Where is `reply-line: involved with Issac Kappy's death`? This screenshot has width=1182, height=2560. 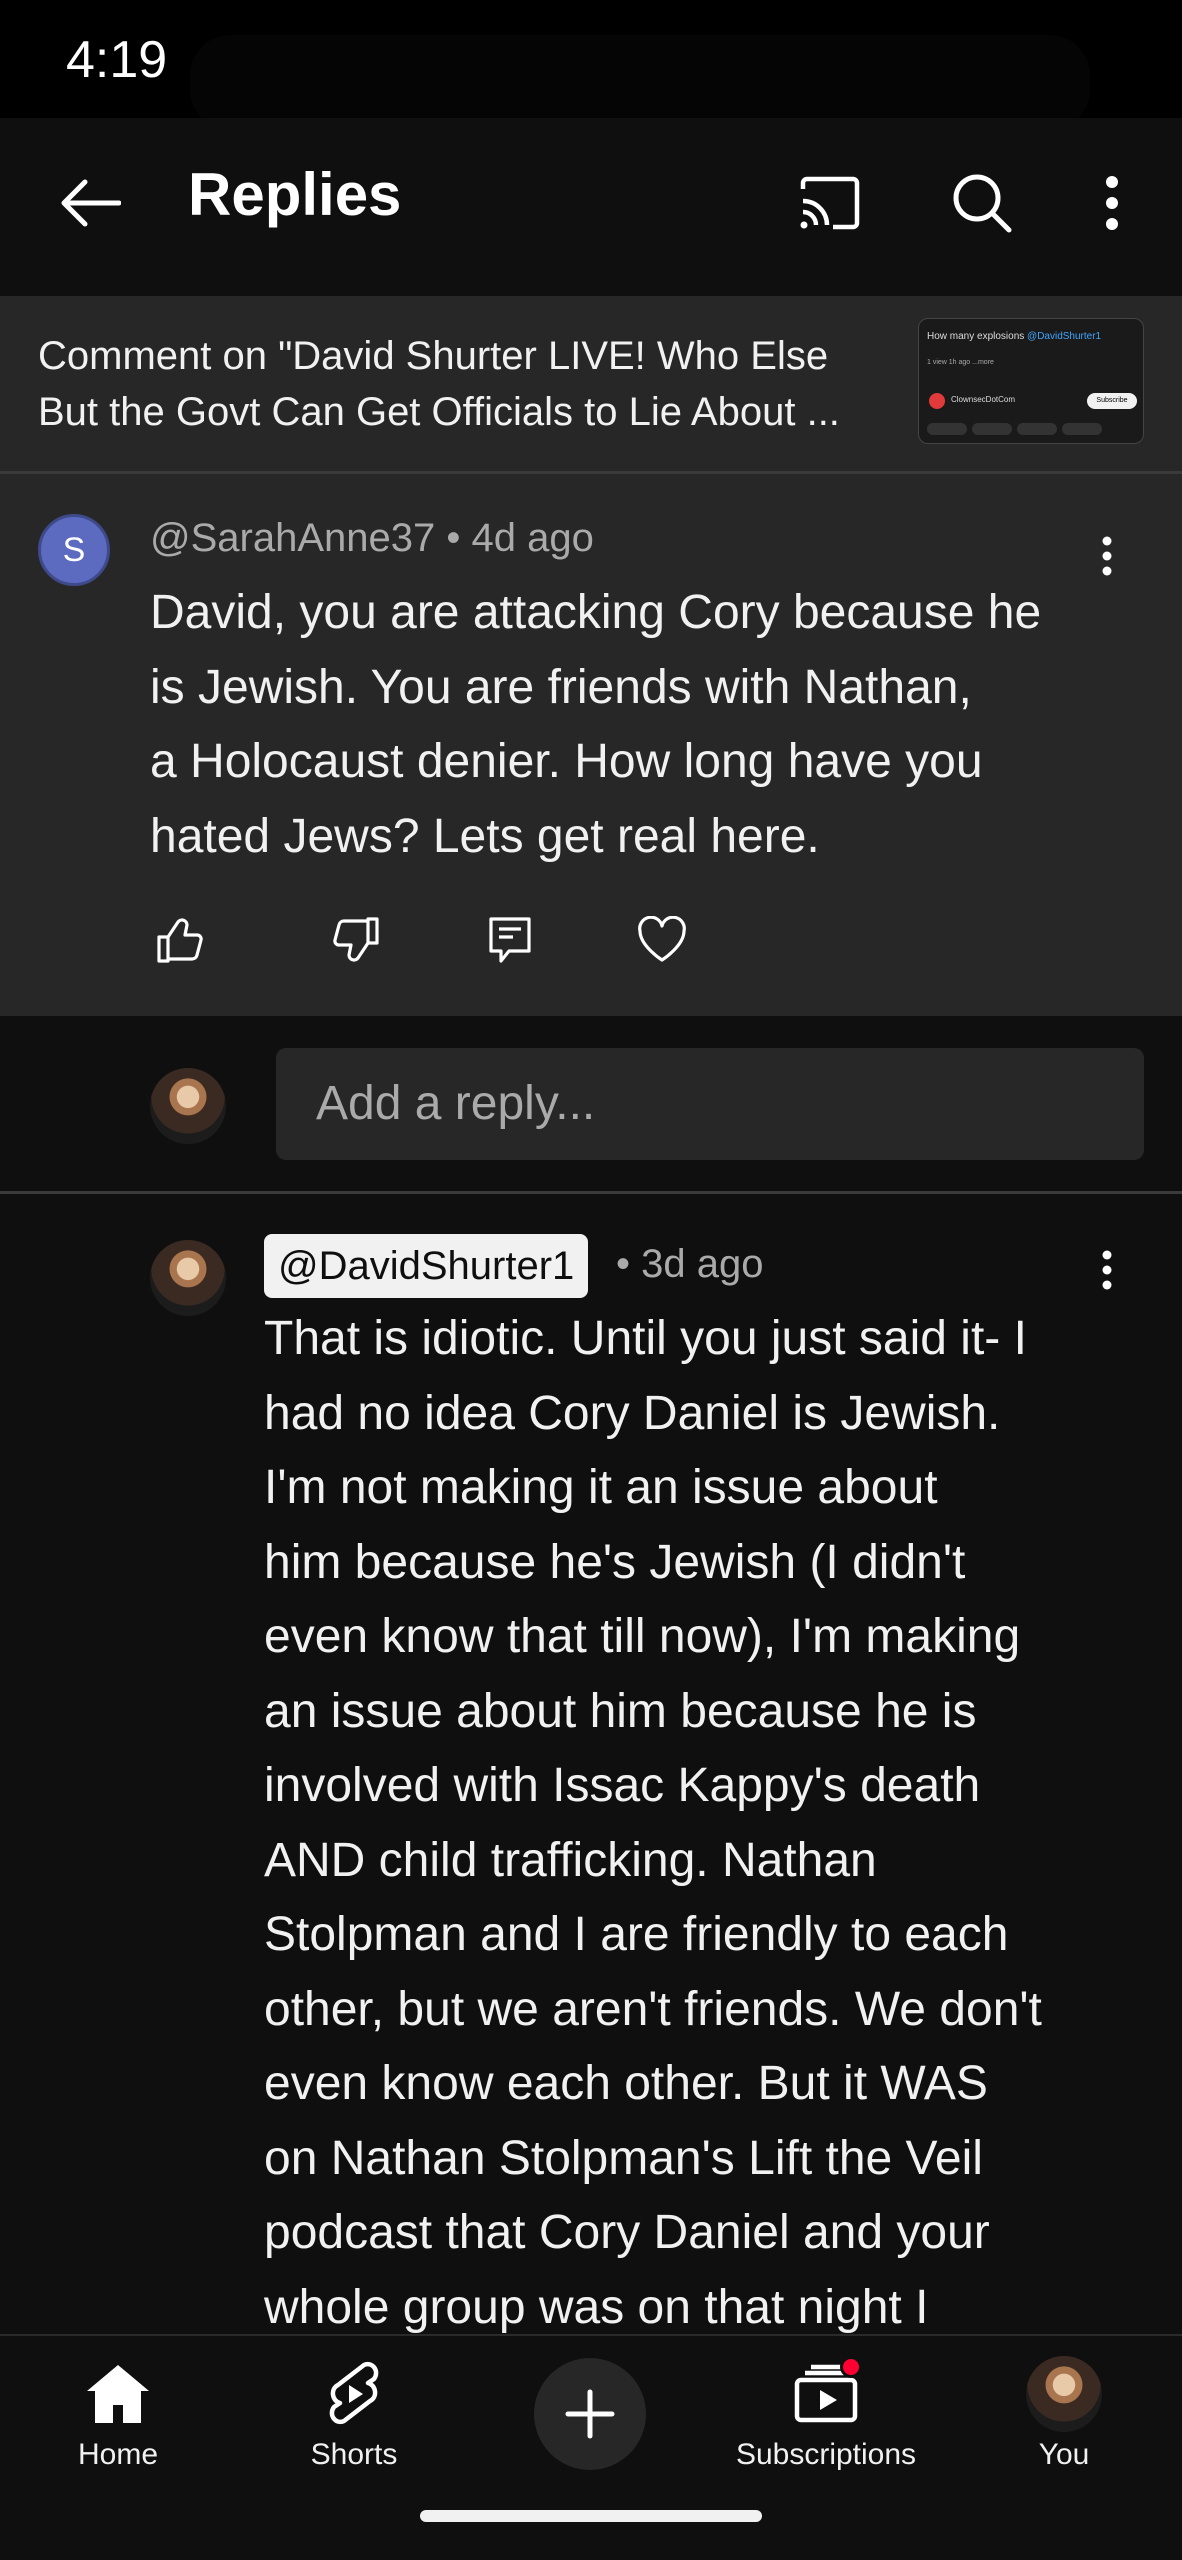
reply-line: involved with Issac Kappy's death is located at coordinates (622, 1785).